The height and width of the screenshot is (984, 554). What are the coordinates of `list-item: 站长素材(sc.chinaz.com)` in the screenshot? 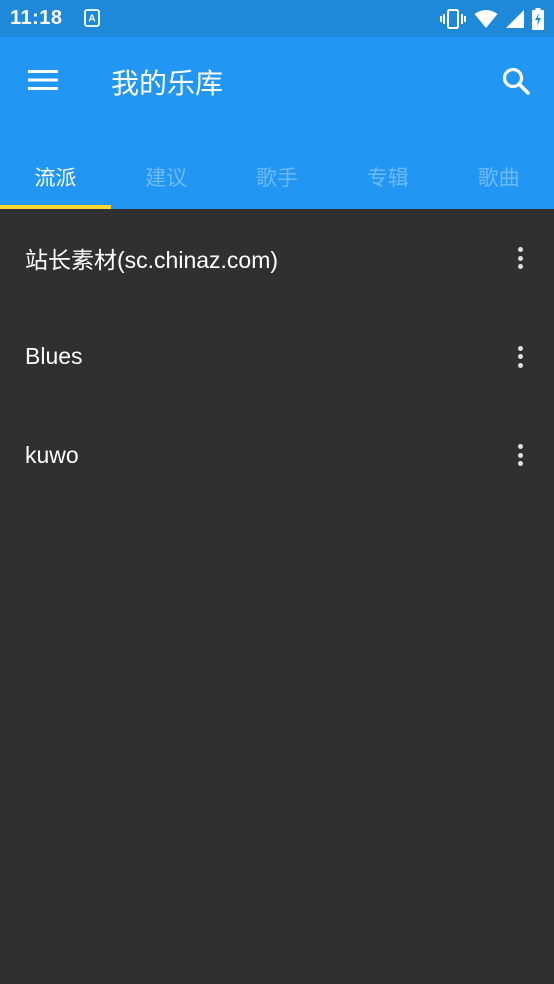 It's located at (277, 258).